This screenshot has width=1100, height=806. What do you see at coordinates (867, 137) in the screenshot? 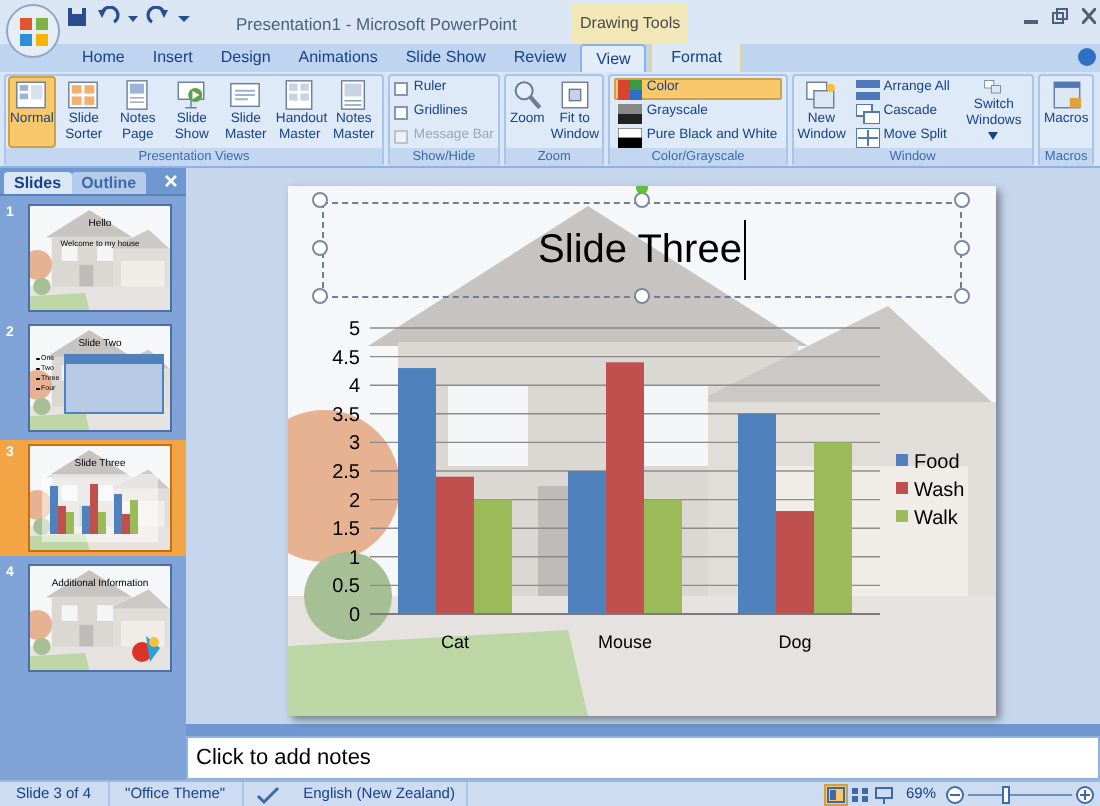
I see `split-icon` at bounding box center [867, 137].